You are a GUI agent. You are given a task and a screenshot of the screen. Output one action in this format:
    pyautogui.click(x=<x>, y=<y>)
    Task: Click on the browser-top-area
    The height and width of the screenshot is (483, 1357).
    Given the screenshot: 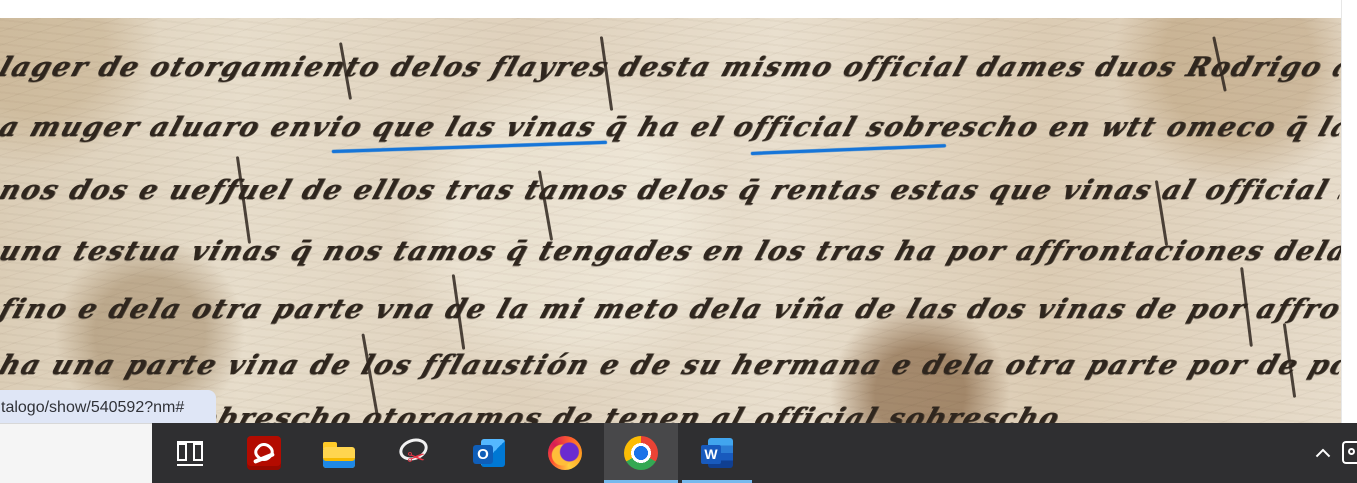 What is the action you would take?
    pyautogui.click(x=670, y=9)
    